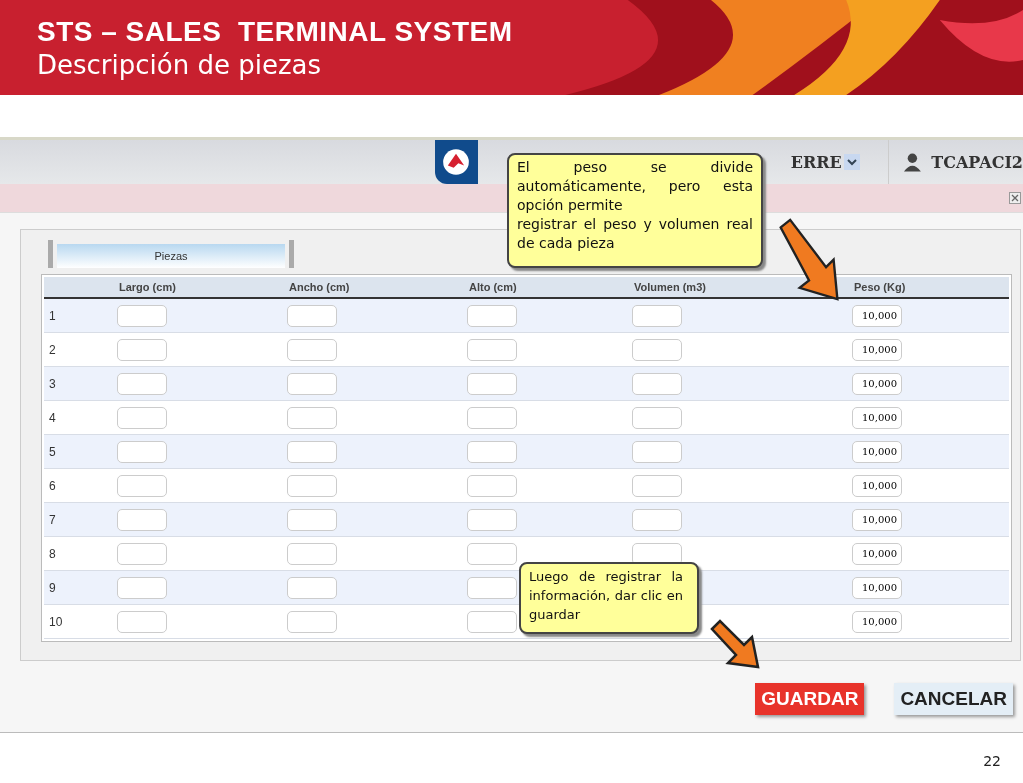 Image resolution: width=1023 pixels, height=783 pixels. I want to click on pieces-tab: Piezas, so click(171, 254).